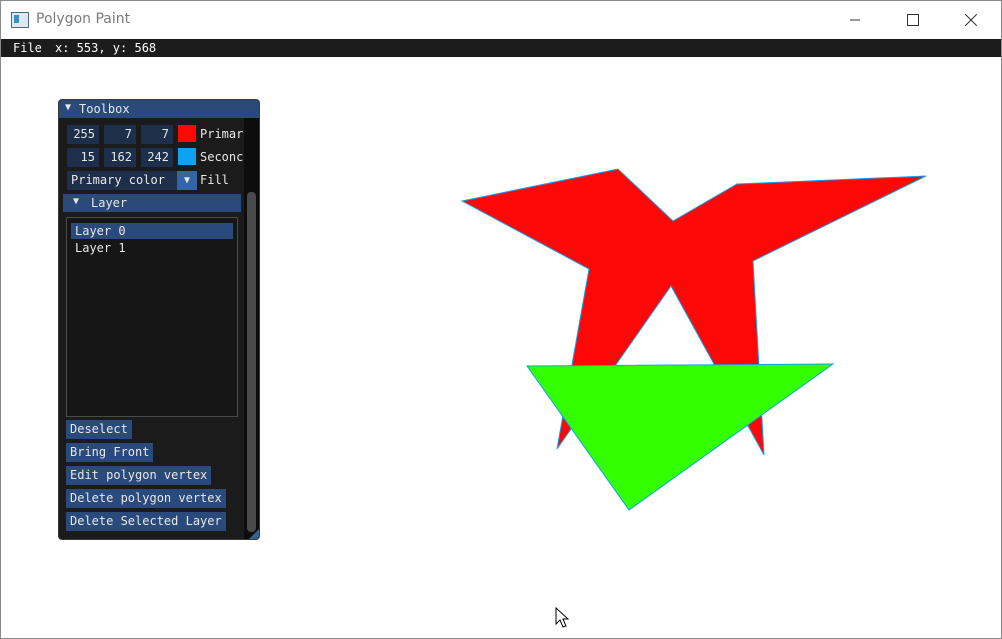 This screenshot has width=1002, height=639. Describe the element at coordinates (254, 534) in the screenshot. I see `resize-grip-icon` at that location.